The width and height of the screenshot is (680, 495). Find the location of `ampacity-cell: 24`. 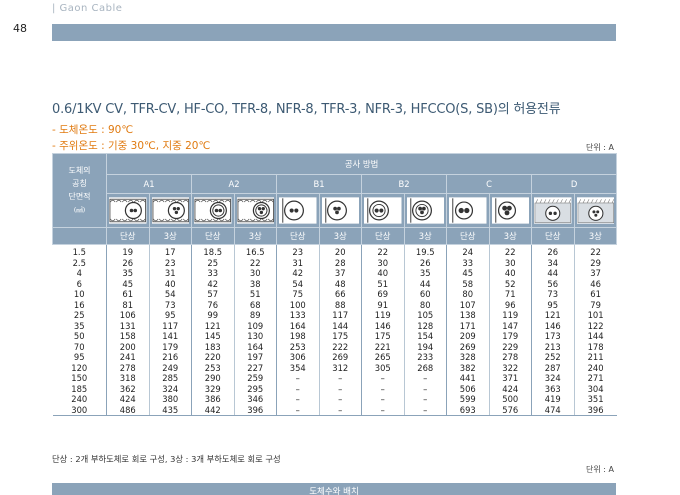

ampacity-cell: 24 is located at coordinates (467, 251).